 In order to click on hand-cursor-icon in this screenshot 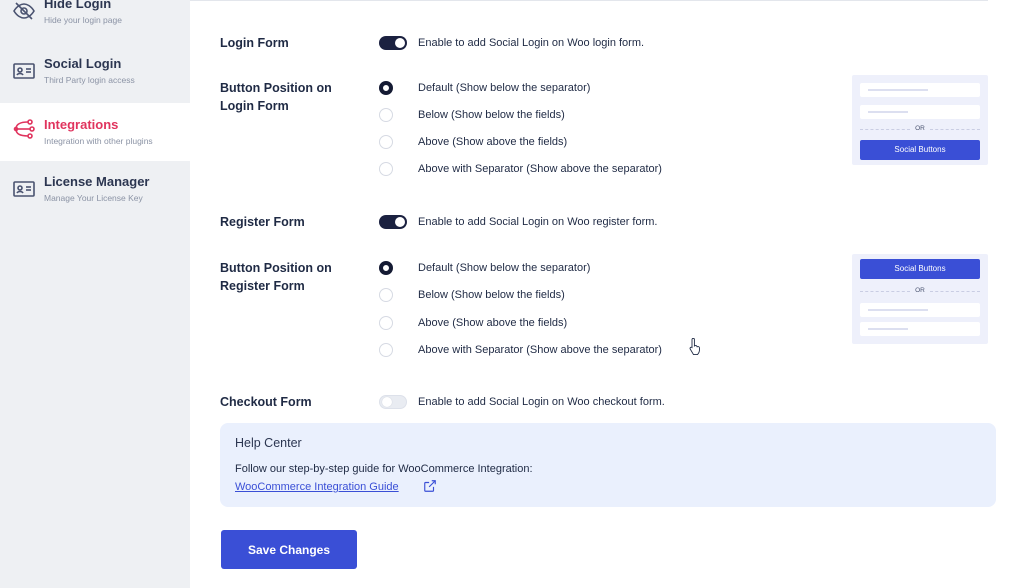, I will do `click(694, 347)`.